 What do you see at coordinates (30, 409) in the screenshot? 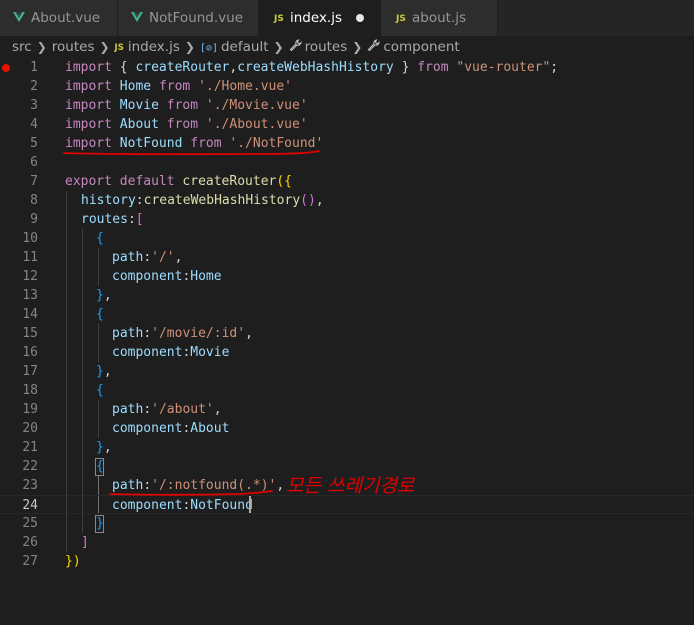
I see `line-number: 19` at bounding box center [30, 409].